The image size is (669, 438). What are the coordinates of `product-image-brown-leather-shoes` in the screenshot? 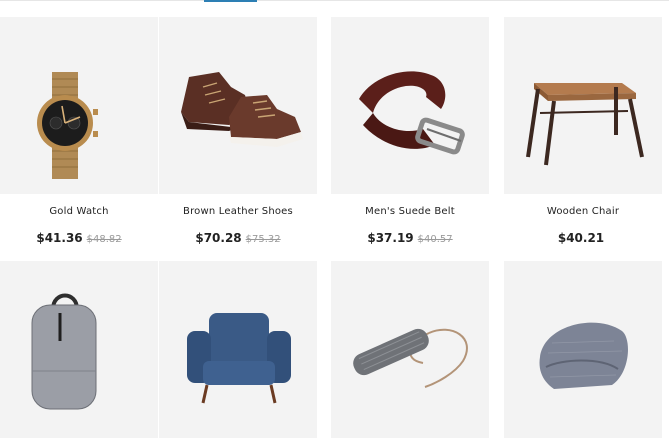 It's located at (238, 105).